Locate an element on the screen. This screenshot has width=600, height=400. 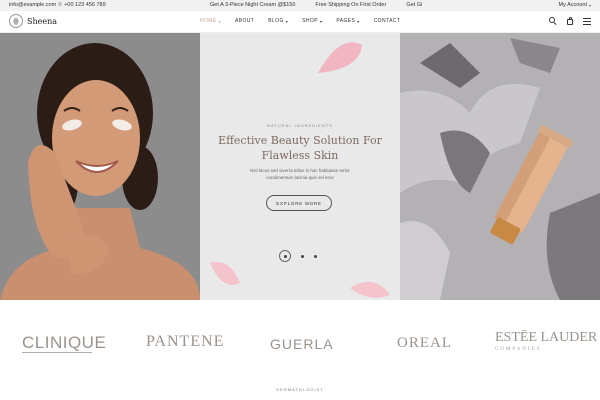
explore-more-button: EXPLORE MORE is located at coordinates (299, 203).